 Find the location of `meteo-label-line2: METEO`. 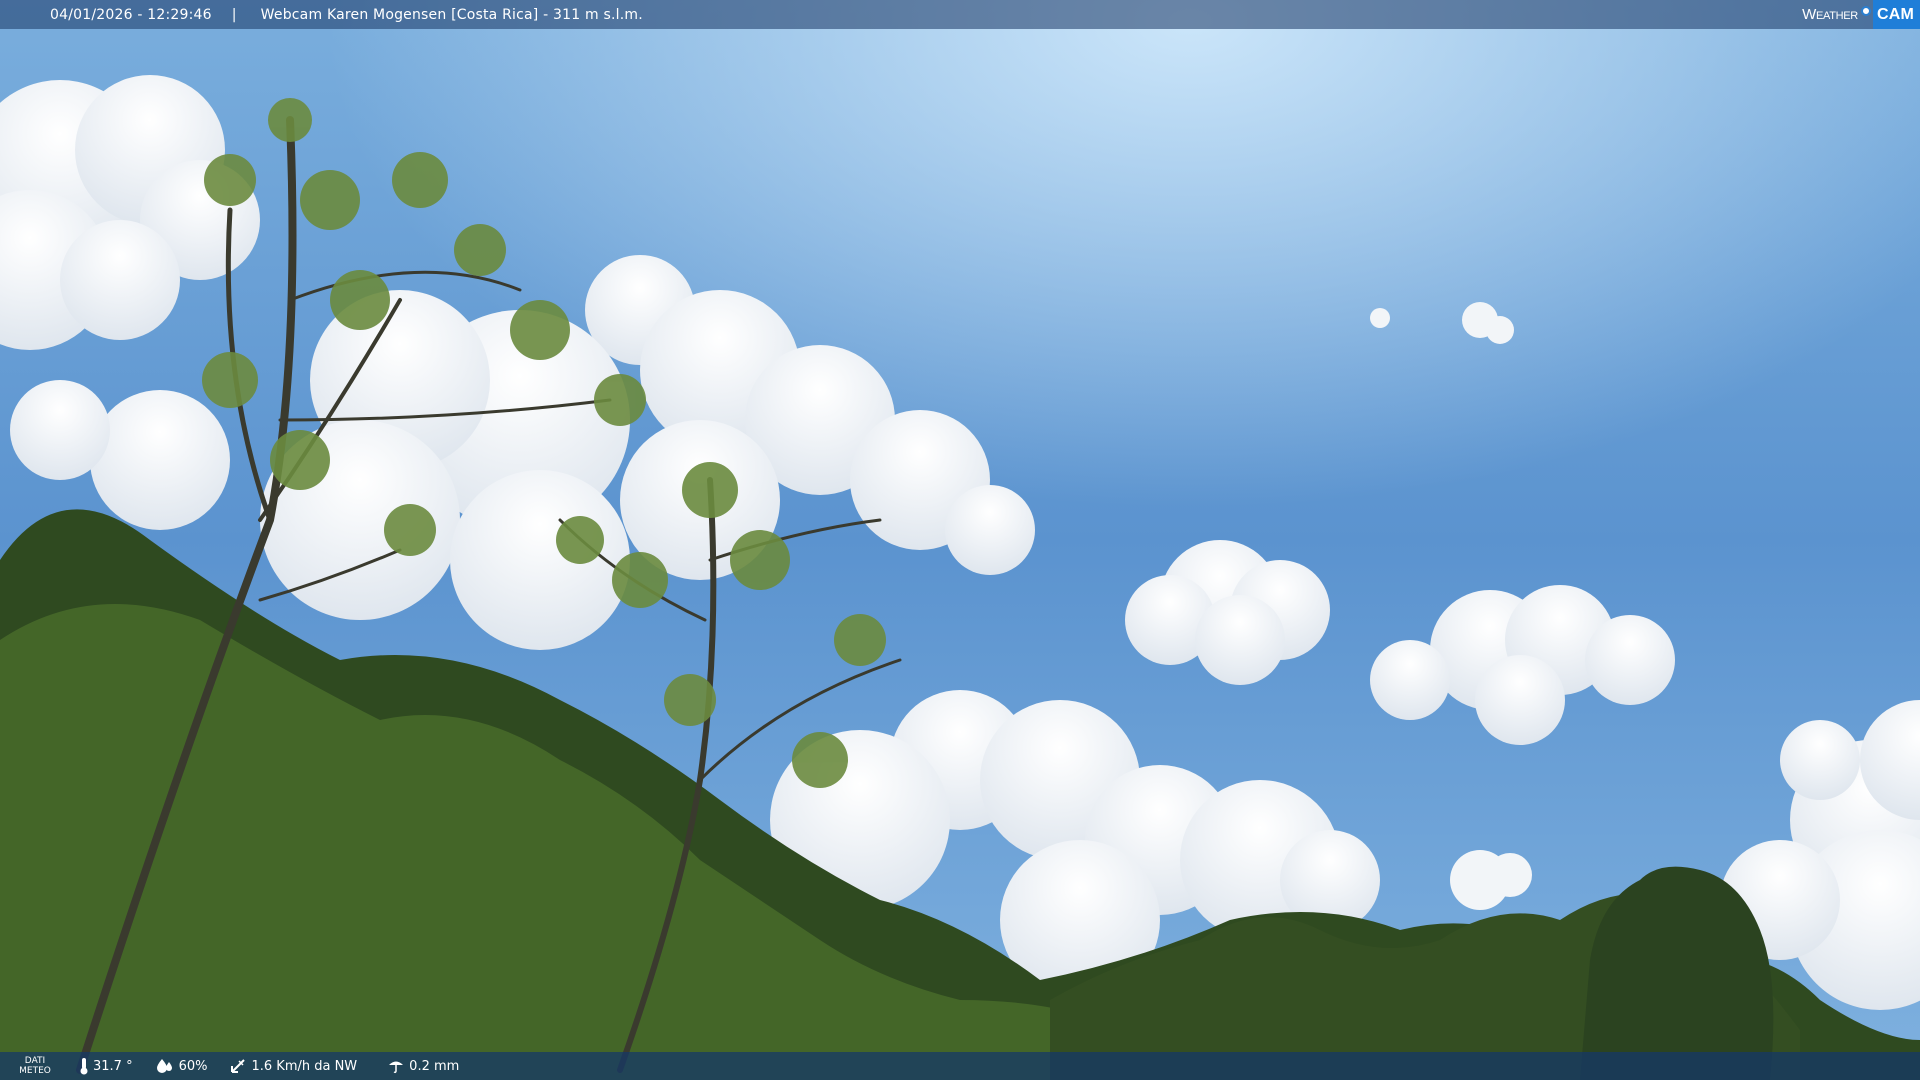

meteo-label-line2: METEO is located at coordinates (35, 1071).